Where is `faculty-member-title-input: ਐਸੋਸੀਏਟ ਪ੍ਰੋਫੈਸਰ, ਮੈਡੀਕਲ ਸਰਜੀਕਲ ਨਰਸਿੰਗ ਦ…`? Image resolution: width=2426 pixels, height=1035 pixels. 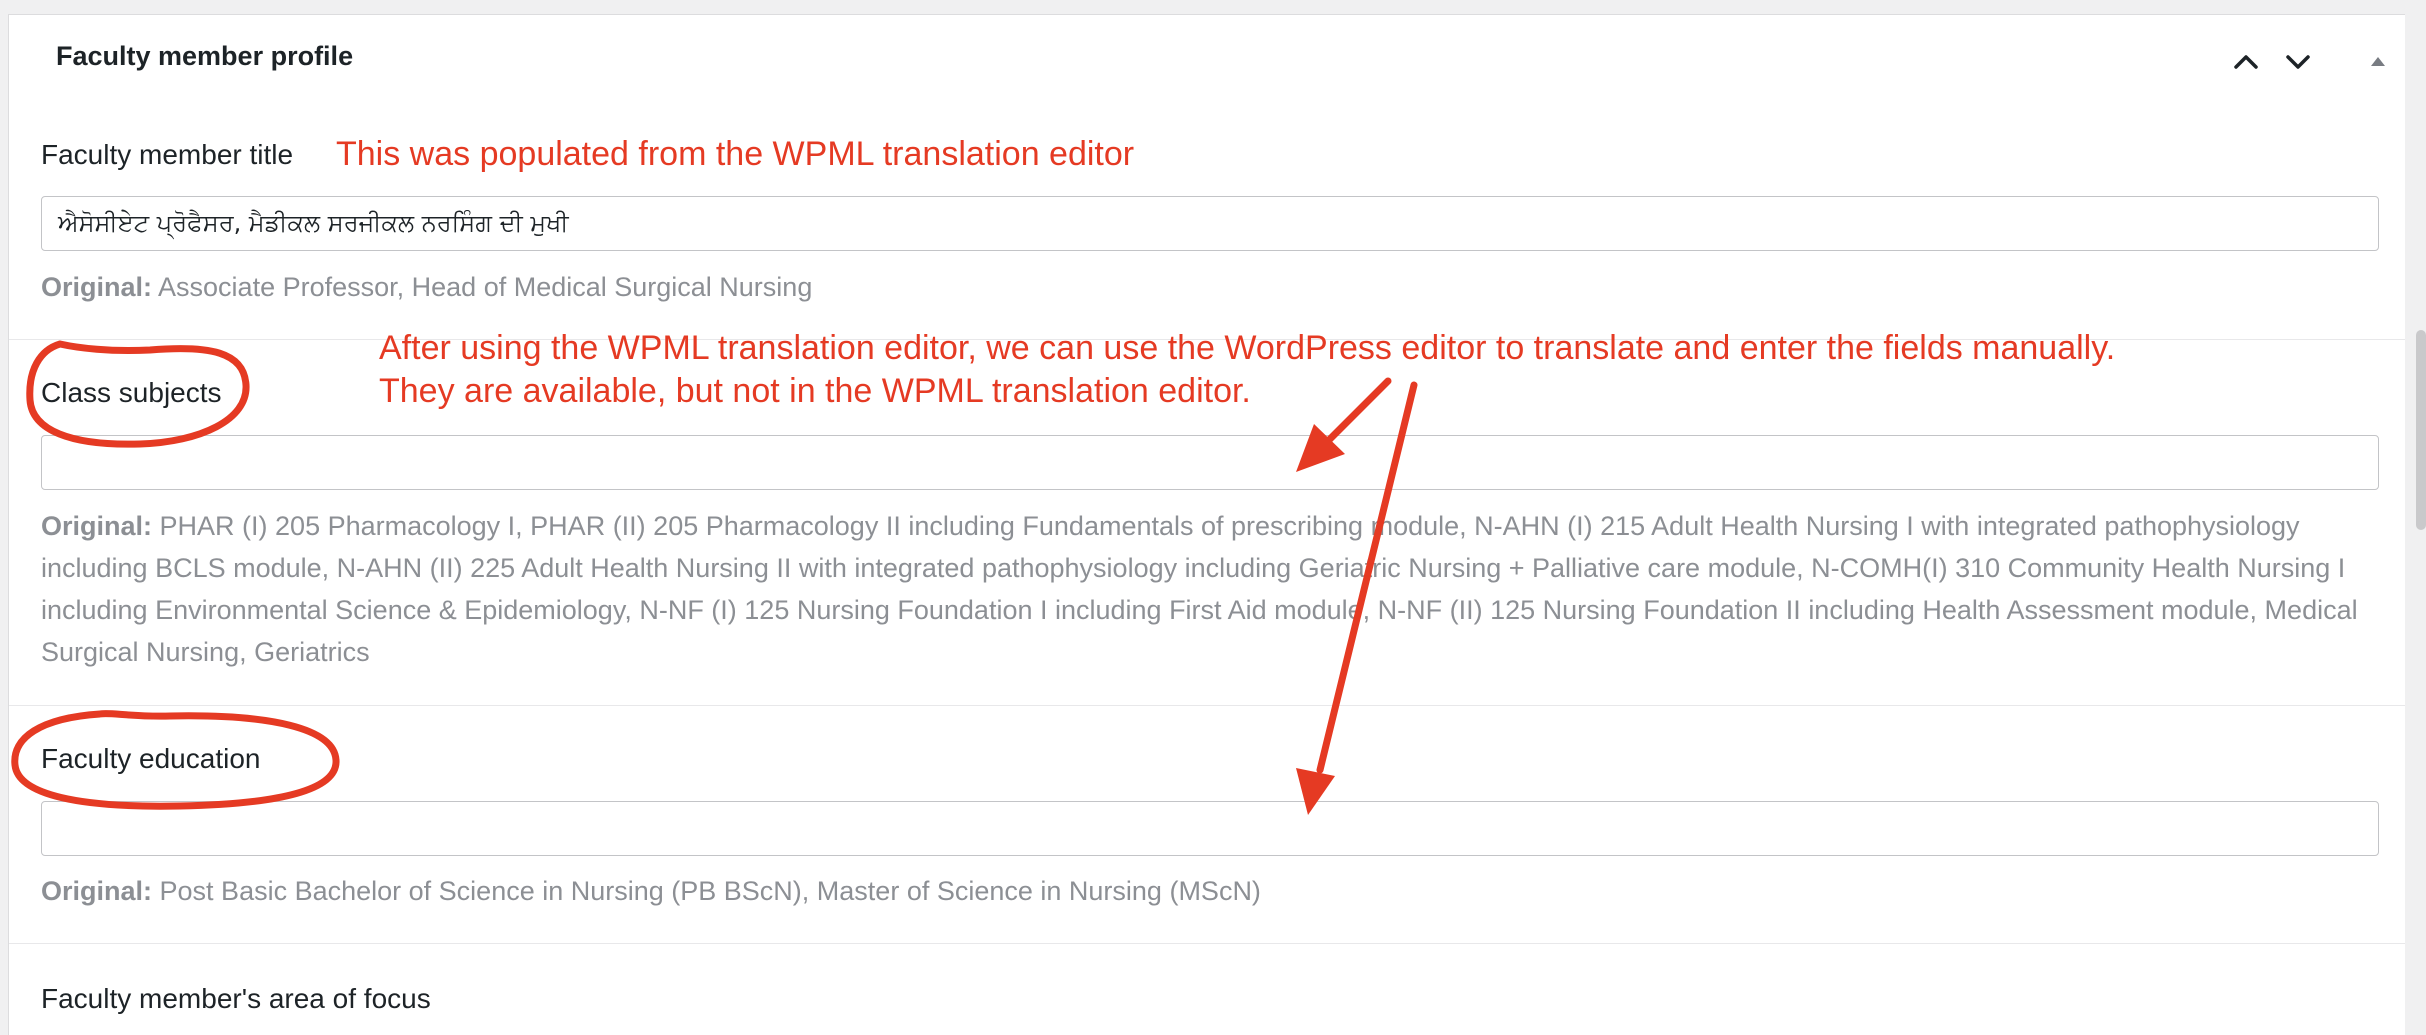
faculty-member-title-input: ਐਸੋਸੀਏਟ ਪ੍ਰੋਫੈਸਰ, ਮੈਡੀਕਲ ਸਰਜੀਕਲ ਨਰਸਿੰਗ ਦ… is located at coordinates (1210, 223).